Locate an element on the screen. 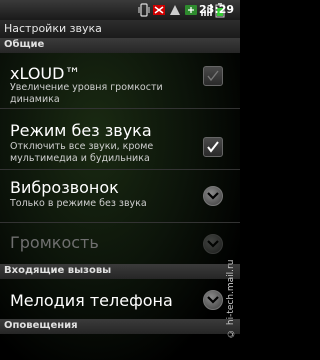  setting-volume-title: Громкость is located at coordinates (54, 242).